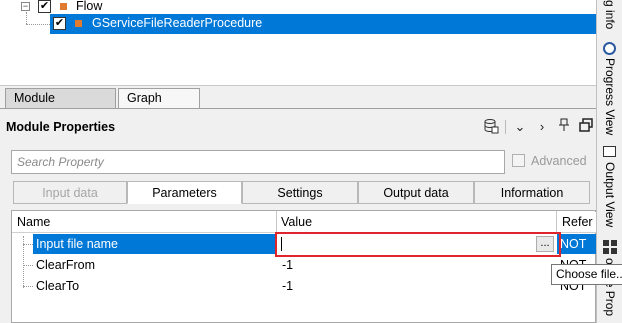 This screenshot has height=323, width=622. What do you see at coordinates (542, 127) in the screenshot?
I see `chevron-right-icon: ›` at bounding box center [542, 127].